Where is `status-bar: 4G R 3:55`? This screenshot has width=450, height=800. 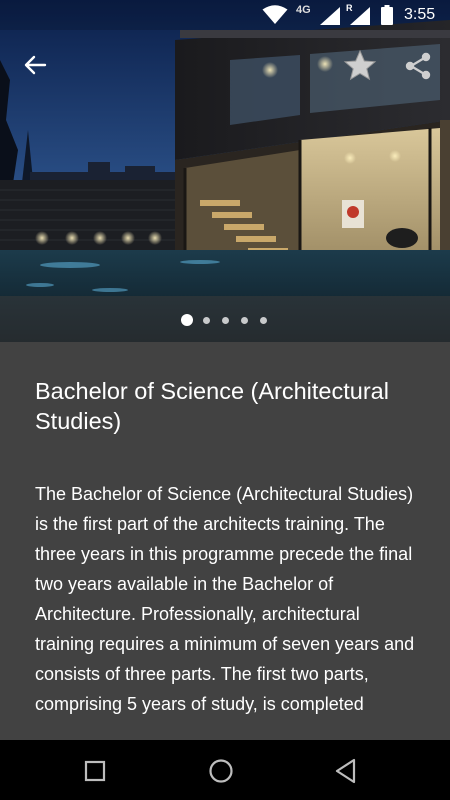 status-bar: 4G R 3:55 is located at coordinates (225, 15).